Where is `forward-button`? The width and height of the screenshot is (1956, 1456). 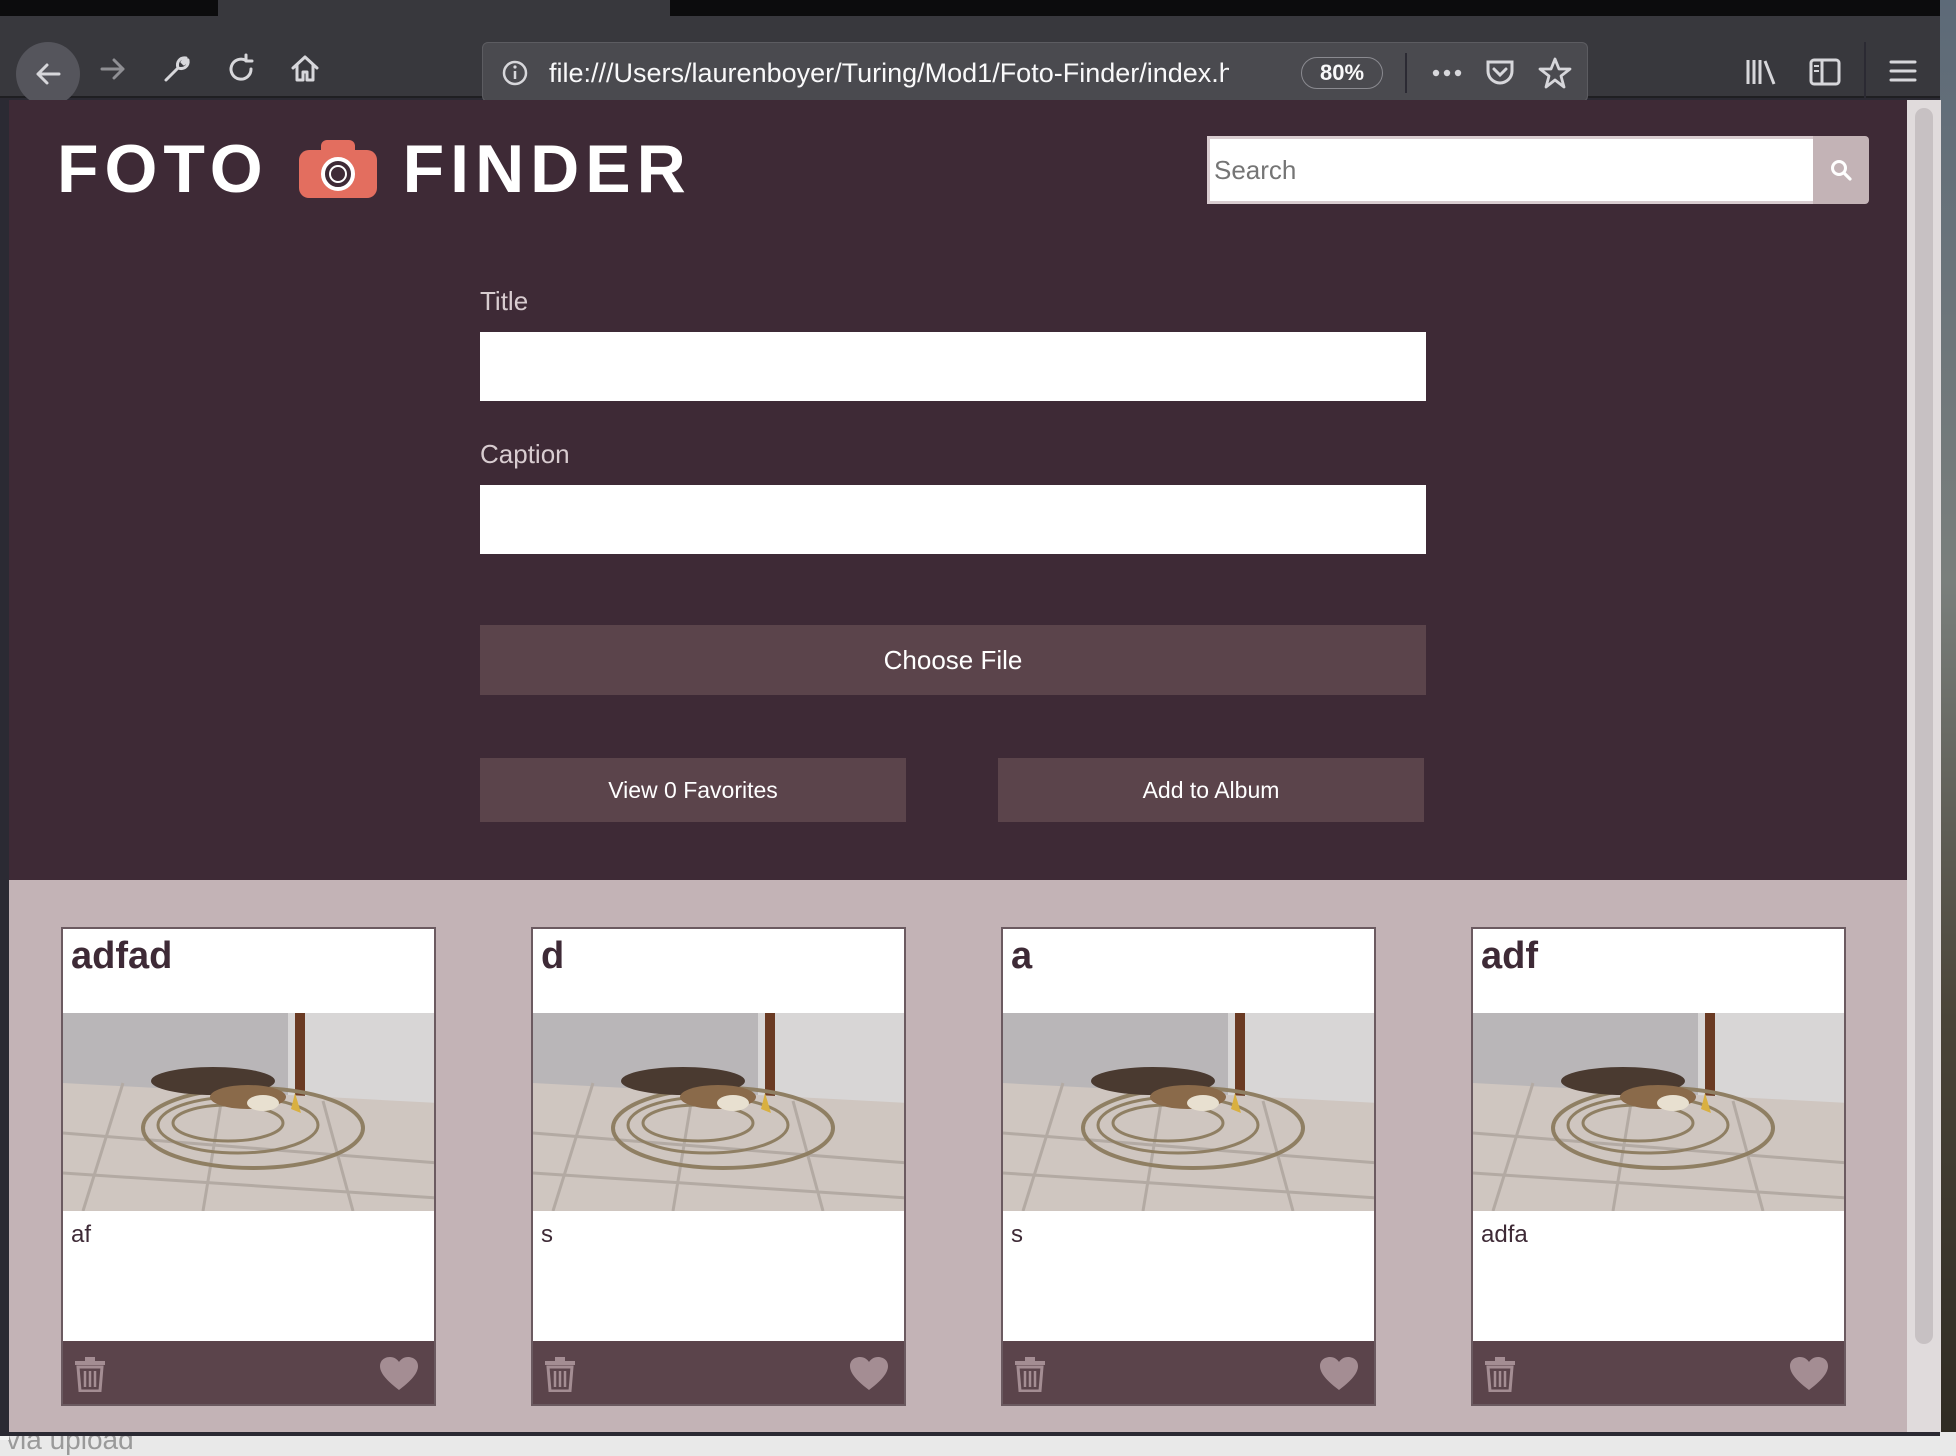 forward-button is located at coordinates (113, 69).